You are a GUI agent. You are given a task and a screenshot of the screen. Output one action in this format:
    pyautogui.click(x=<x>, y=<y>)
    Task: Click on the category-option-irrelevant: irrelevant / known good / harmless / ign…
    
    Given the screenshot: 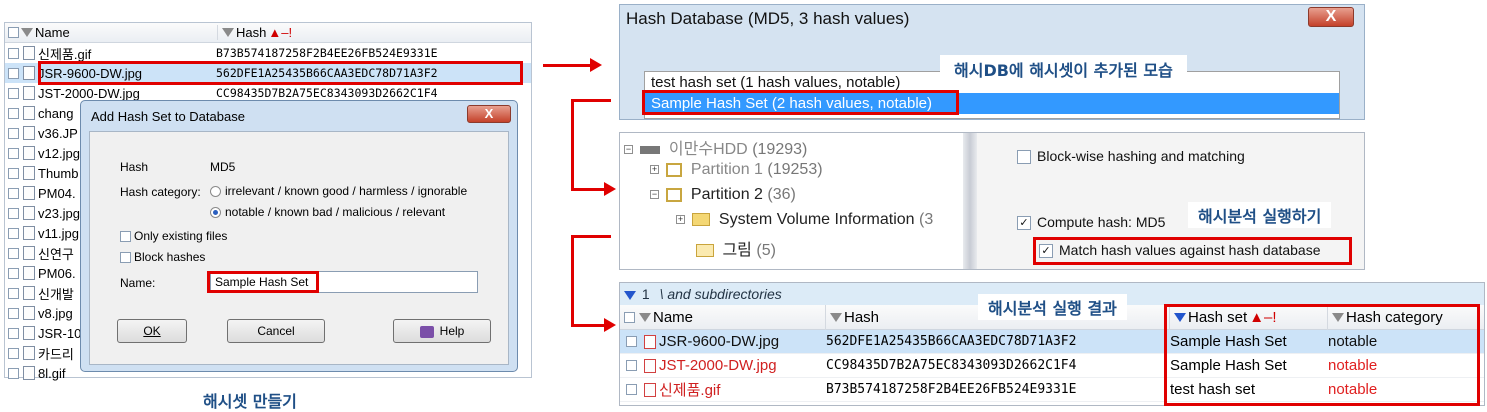 What is the action you would take?
    pyautogui.click(x=338, y=191)
    